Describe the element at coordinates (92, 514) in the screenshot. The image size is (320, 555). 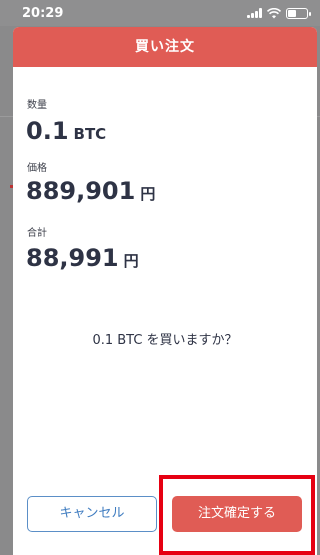
I see `cancel-button: キャンセル` at that location.